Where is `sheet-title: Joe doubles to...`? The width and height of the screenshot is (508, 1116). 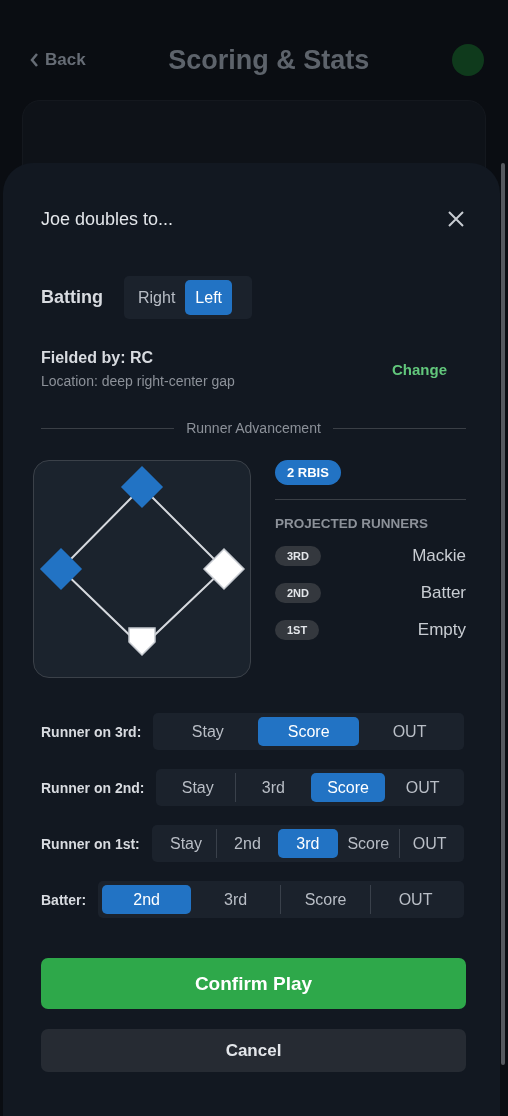 sheet-title: Joe doubles to... is located at coordinates (107, 219).